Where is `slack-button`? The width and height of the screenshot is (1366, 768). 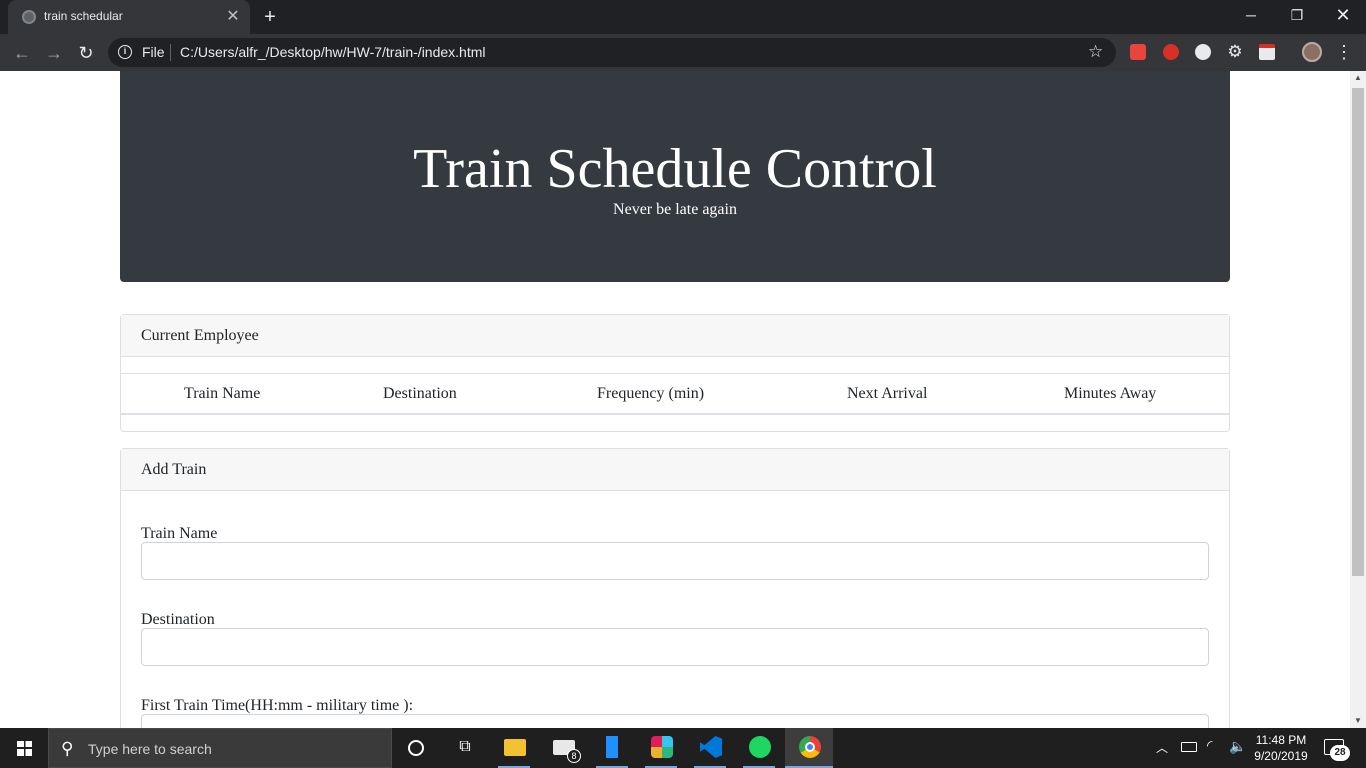
slack-button is located at coordinates (661, 748).